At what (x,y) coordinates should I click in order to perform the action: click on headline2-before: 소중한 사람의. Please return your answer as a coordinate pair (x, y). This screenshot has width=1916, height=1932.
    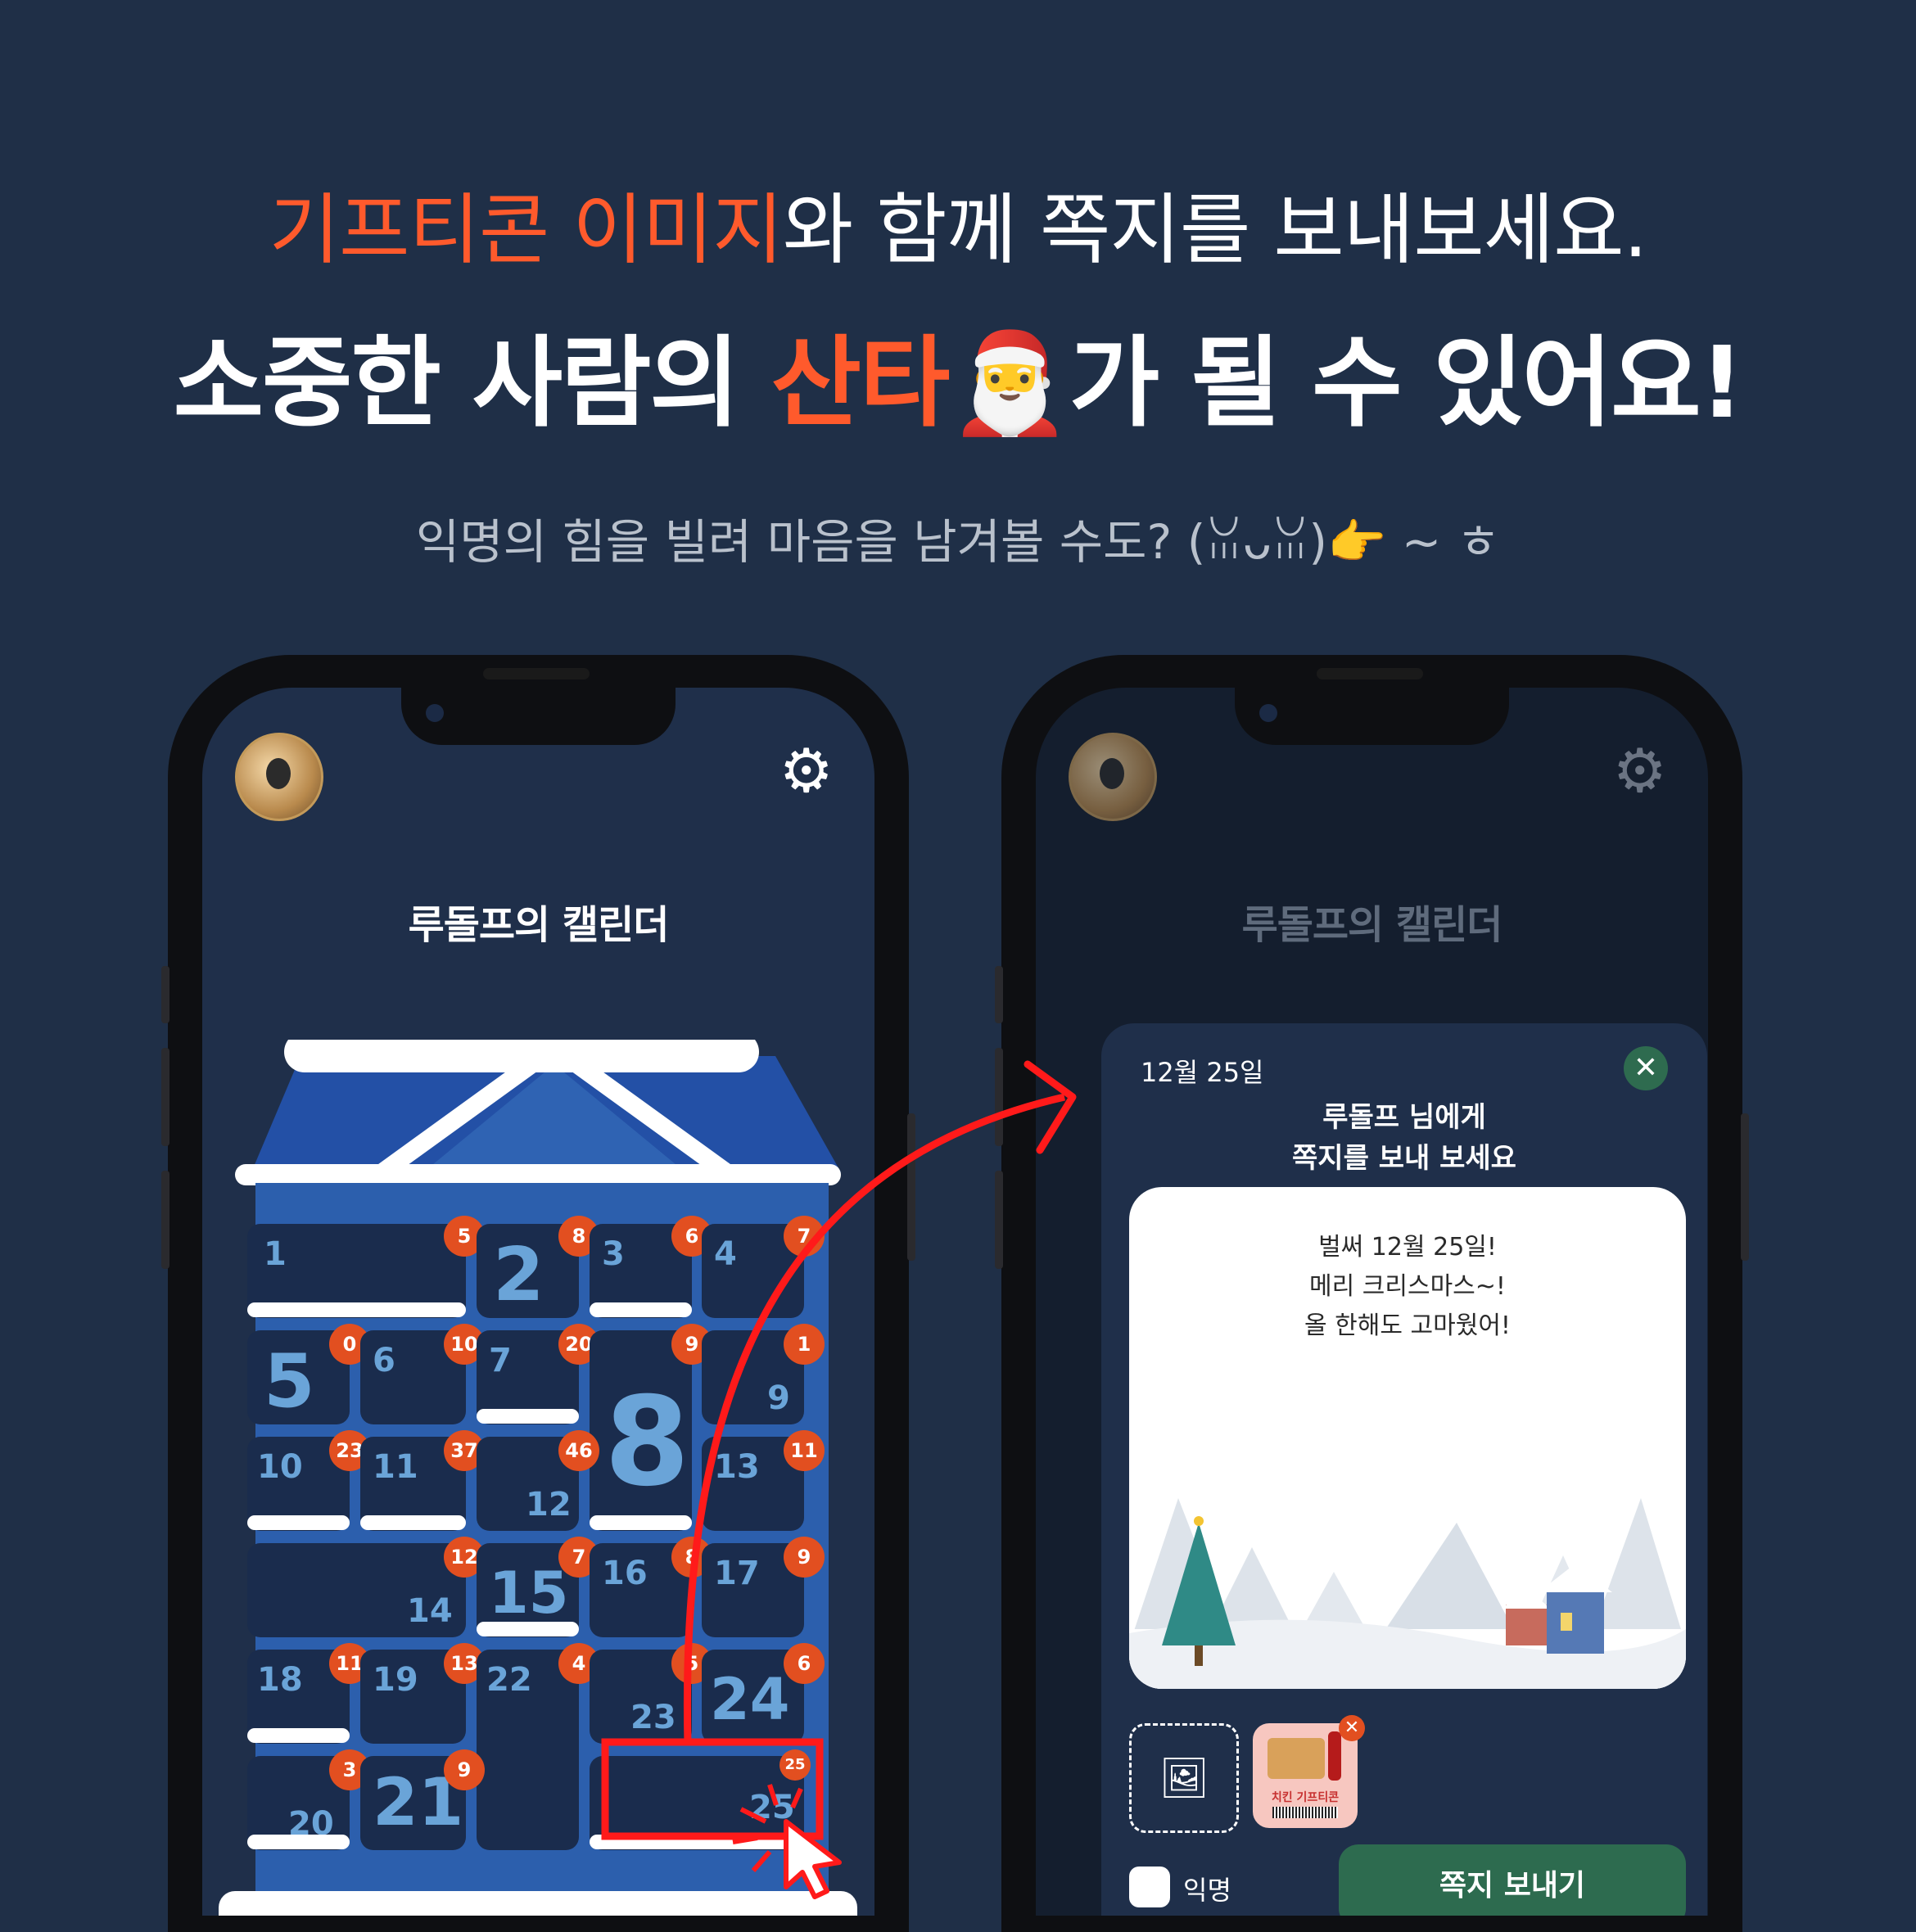
    Looking at the image, I should click on (472, 383).